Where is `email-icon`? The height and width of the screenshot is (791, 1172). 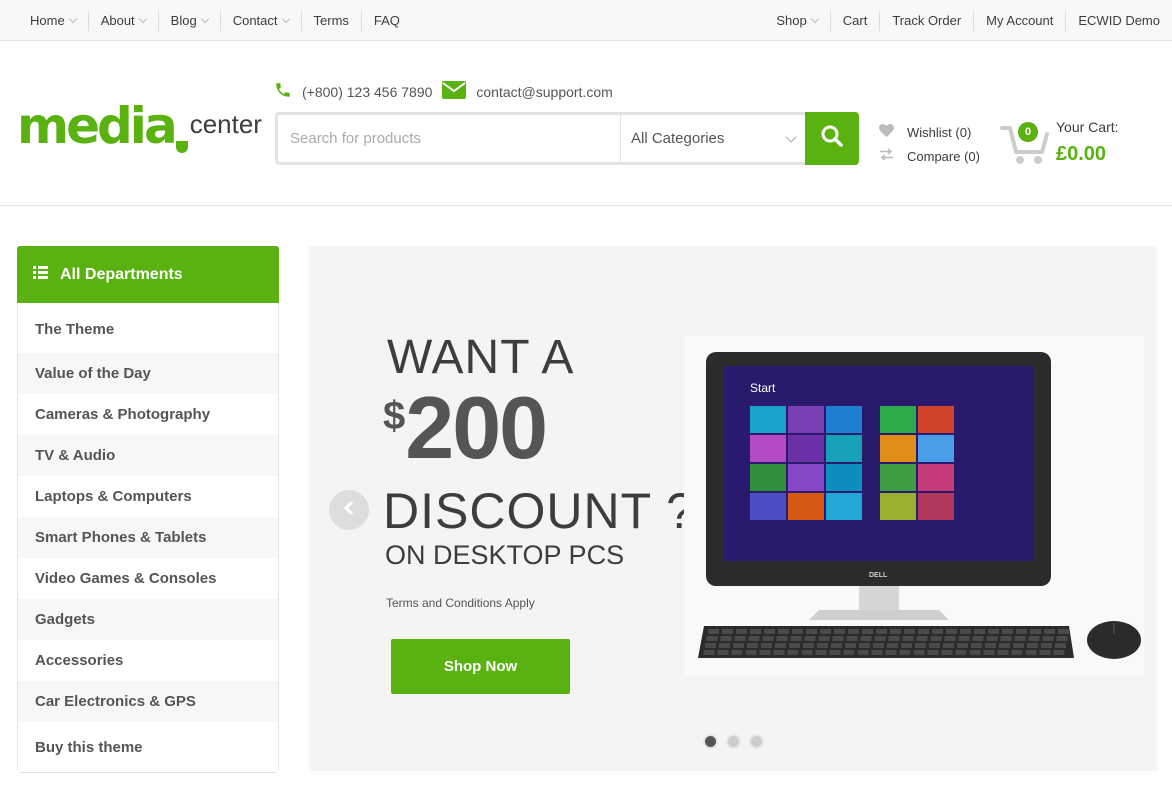 email-icon is located at coordinates (459, 91).